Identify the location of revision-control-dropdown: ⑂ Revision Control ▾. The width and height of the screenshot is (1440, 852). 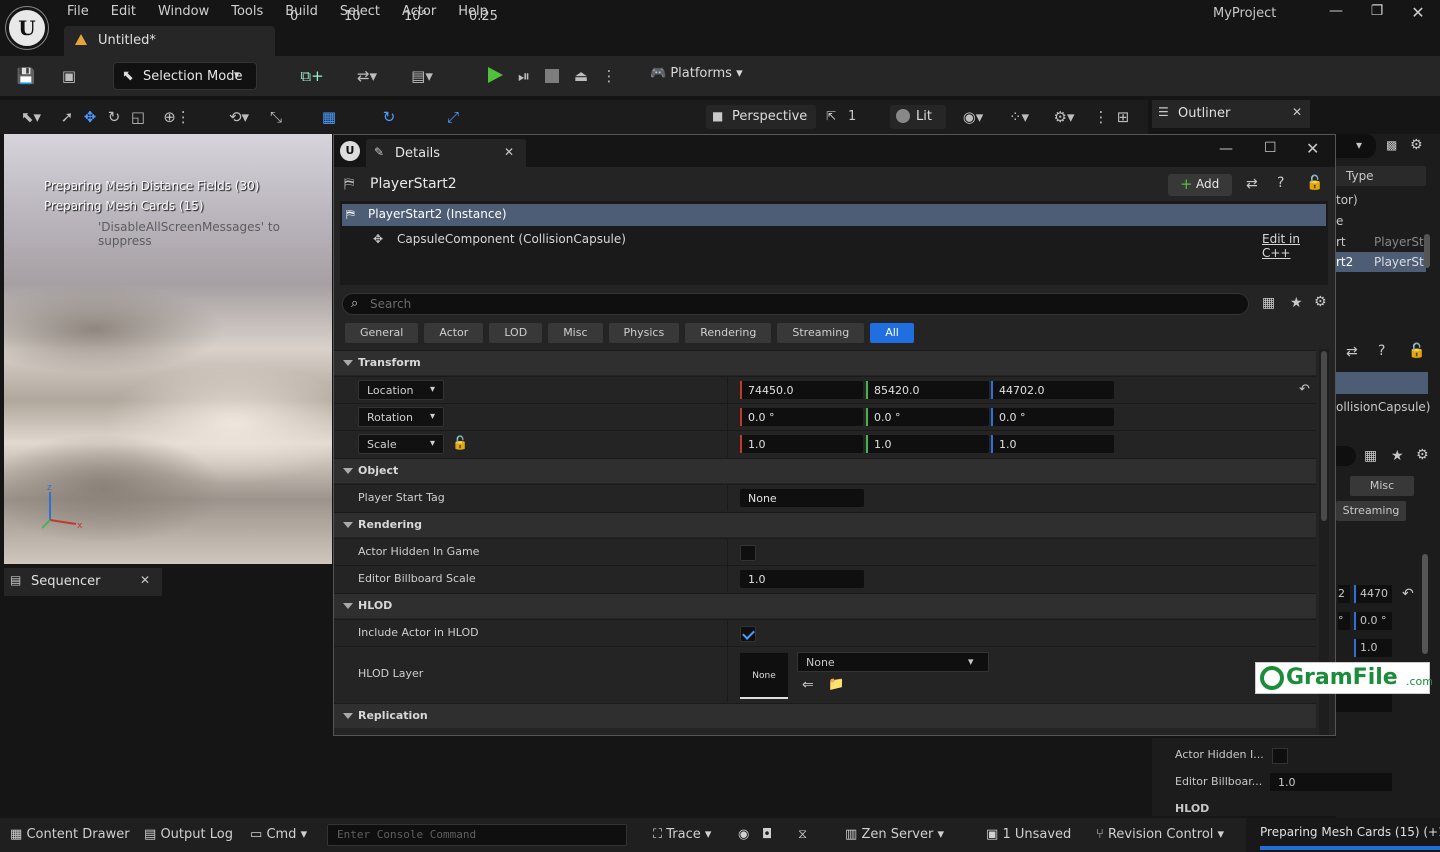
(1160, 834).